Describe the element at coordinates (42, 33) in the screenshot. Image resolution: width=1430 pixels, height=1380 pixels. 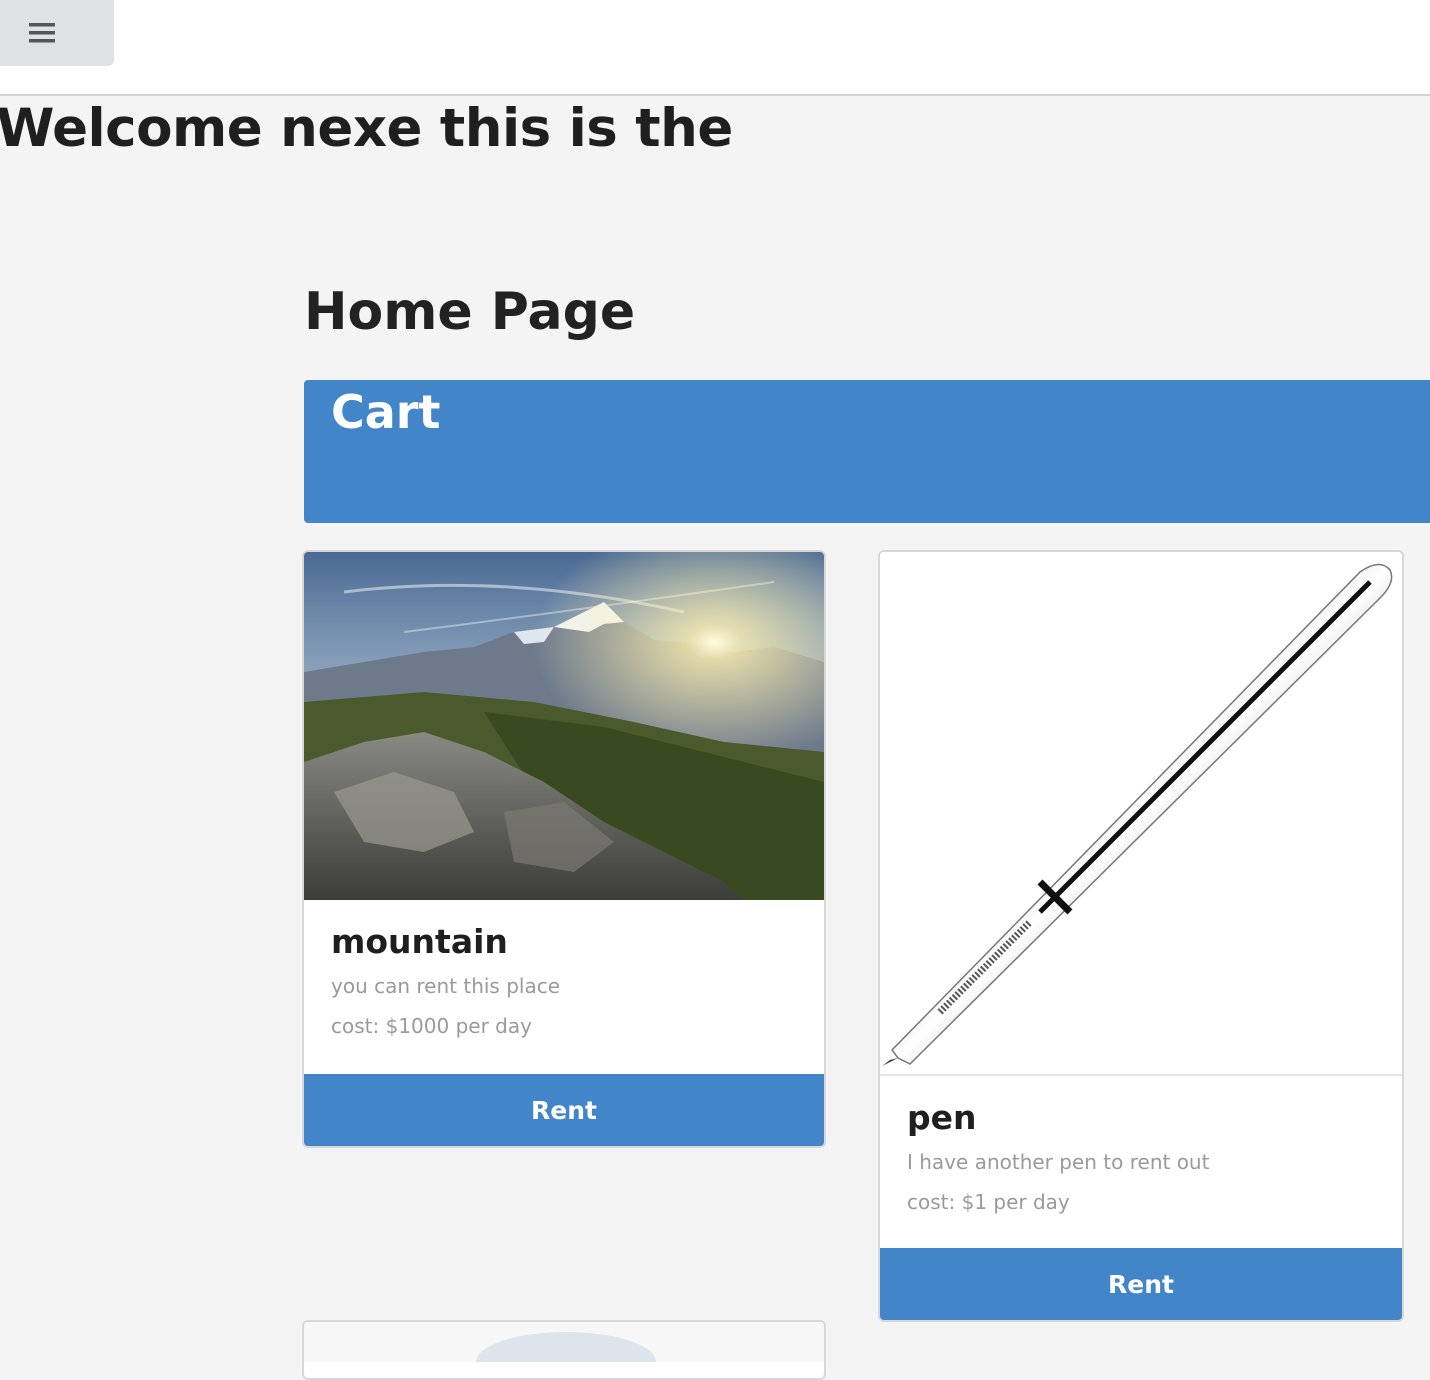
I see `hamburger-menu-icon` at that location.